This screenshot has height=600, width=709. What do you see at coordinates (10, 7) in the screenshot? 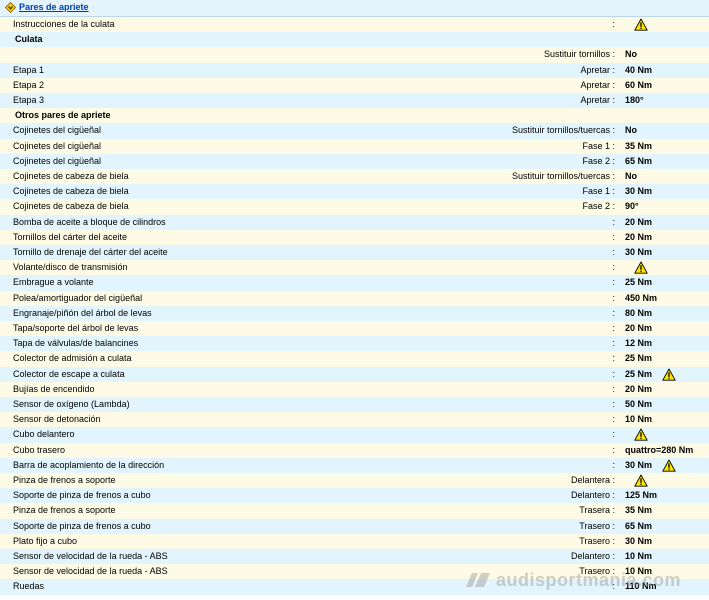
I see `diamond-arrow-icon` at bounding box center [10, 7].